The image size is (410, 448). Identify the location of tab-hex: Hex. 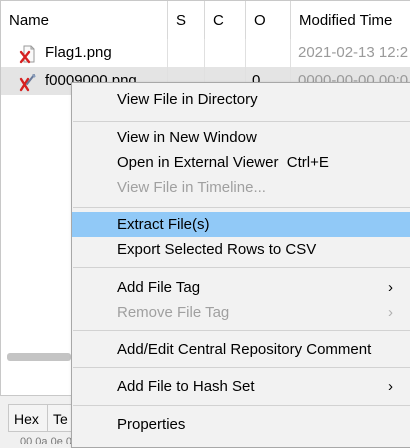
(28, 418).